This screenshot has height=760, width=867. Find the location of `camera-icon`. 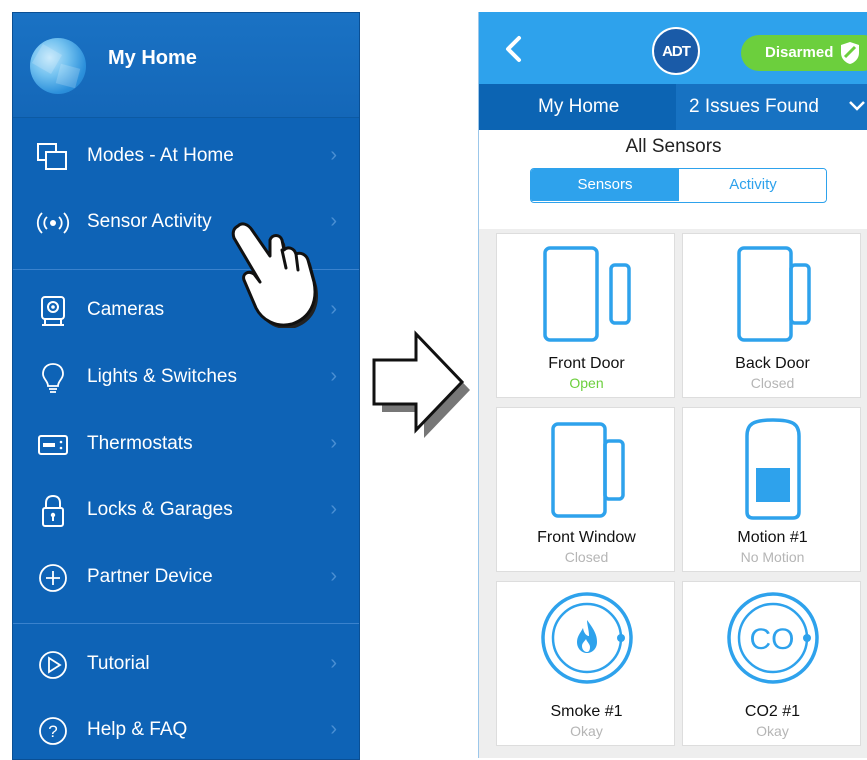

camera-icon is located at coordinates (53, 311).